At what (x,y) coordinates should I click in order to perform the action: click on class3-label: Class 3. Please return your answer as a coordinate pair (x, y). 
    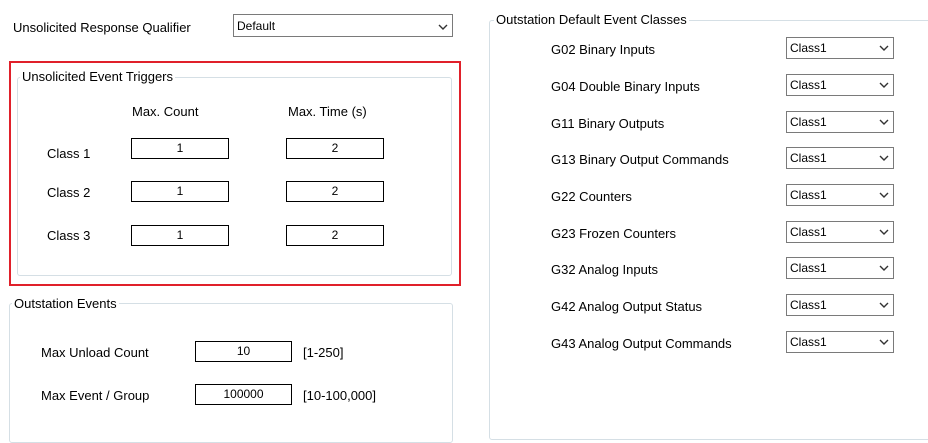
    Looking at the image, I should click on (69, 235).